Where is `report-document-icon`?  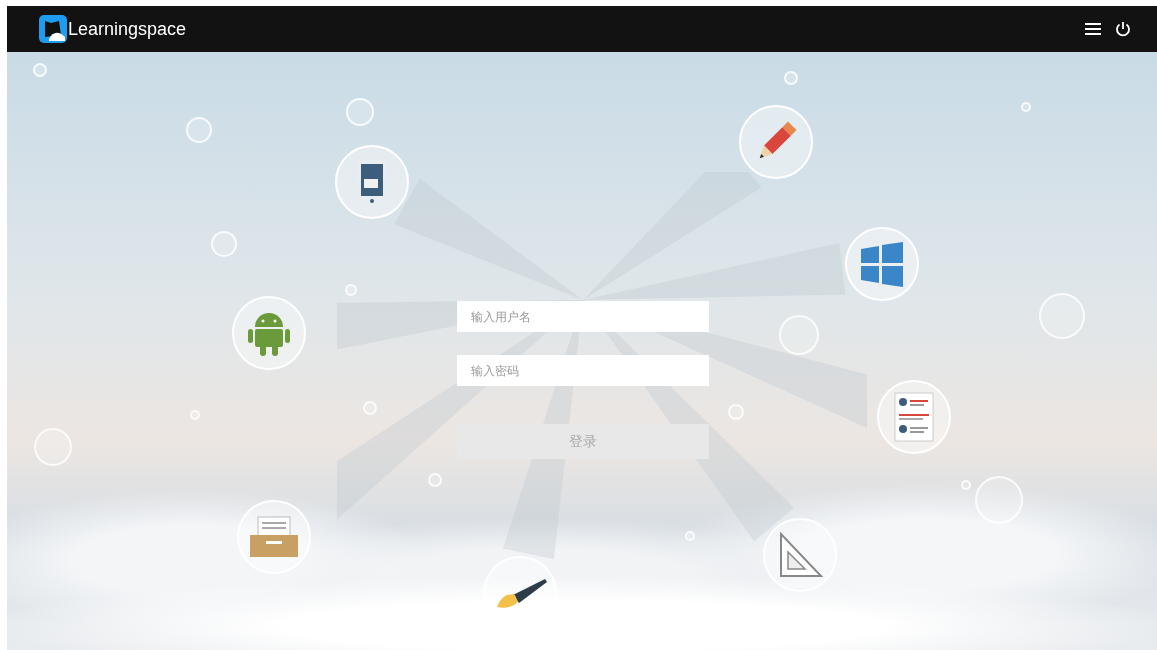
report-document-icon is located at coordinates (914, 417).